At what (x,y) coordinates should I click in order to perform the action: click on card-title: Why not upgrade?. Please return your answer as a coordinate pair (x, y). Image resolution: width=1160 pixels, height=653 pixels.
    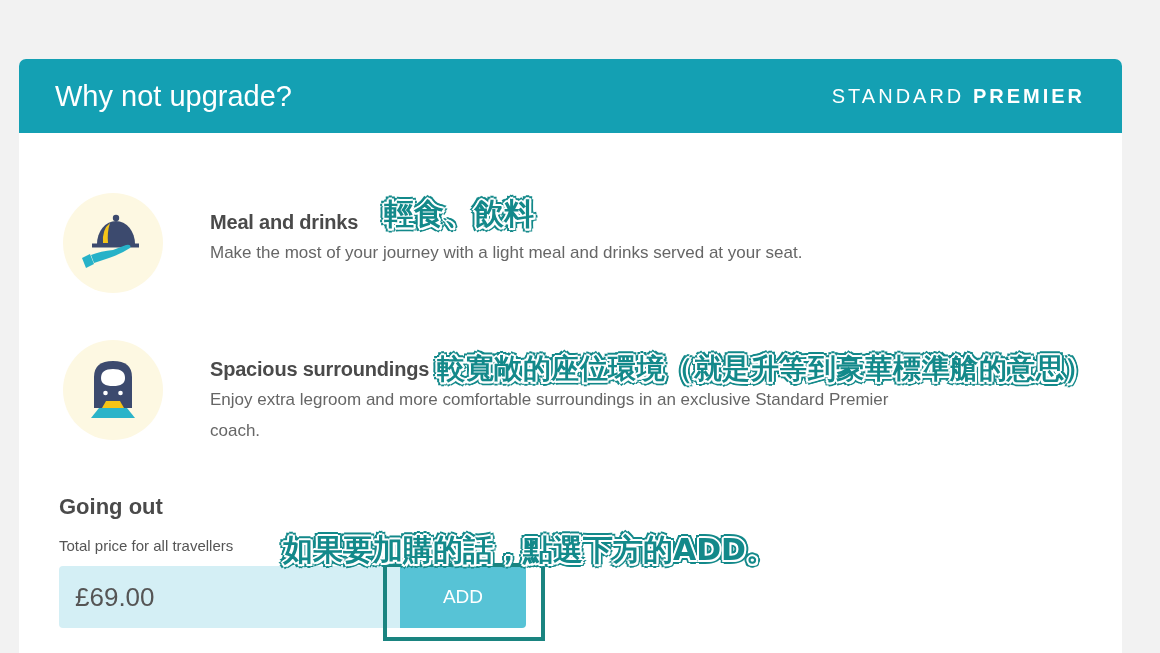
    Looking at the image, I should click on (173, 96).